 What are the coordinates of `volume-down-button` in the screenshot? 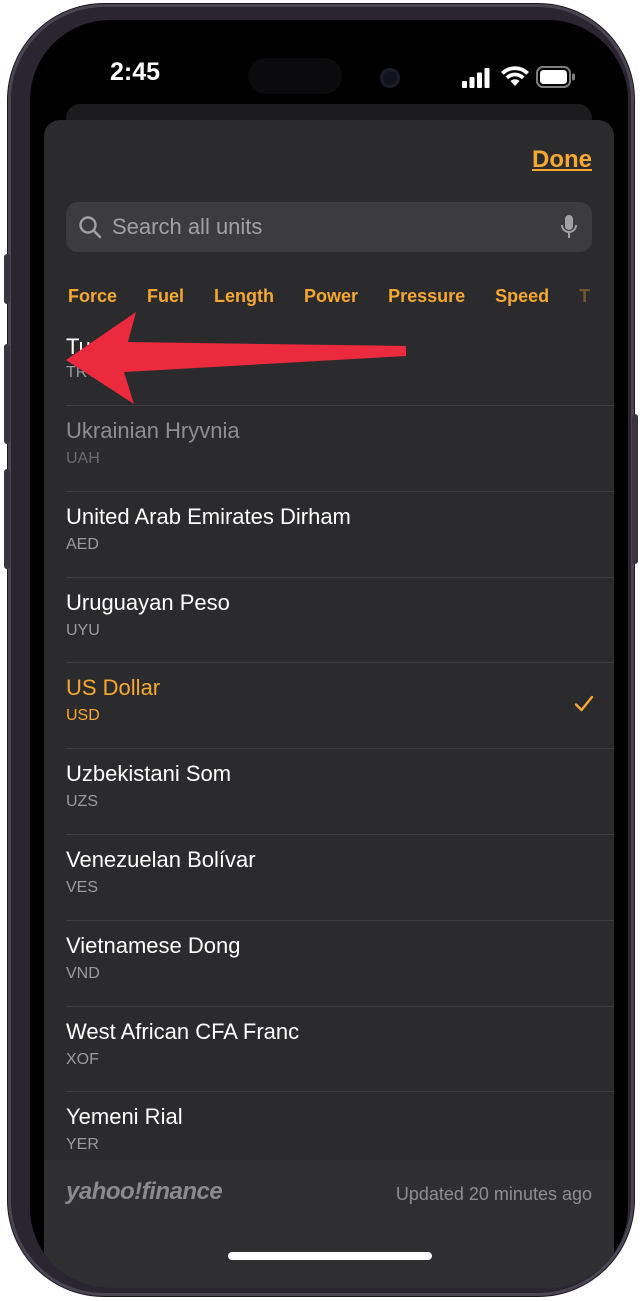 It's located at (7, 519).